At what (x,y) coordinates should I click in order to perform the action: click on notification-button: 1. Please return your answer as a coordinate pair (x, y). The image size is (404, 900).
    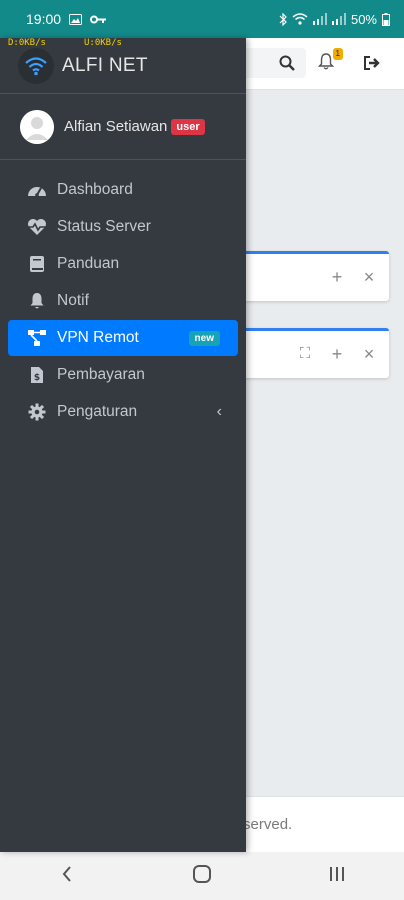
    Looking at the image, I should click on (329, 61).